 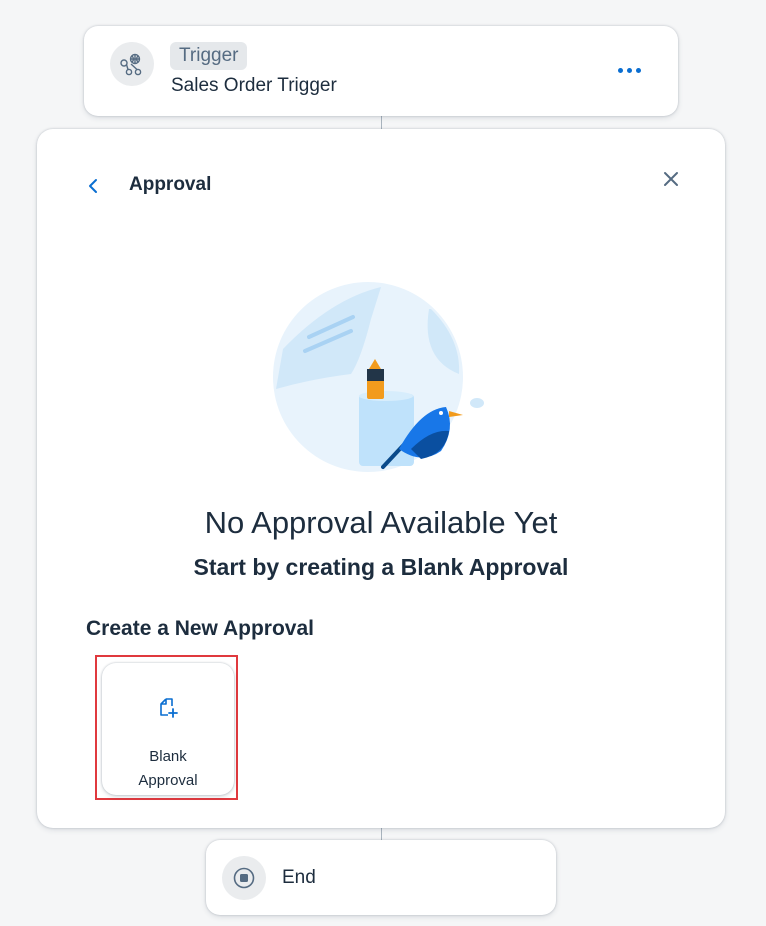 What do you see at coordinates (170, 184) in the screenshot?
I see `panel-title: Approval` at bounding box center [170, 184].